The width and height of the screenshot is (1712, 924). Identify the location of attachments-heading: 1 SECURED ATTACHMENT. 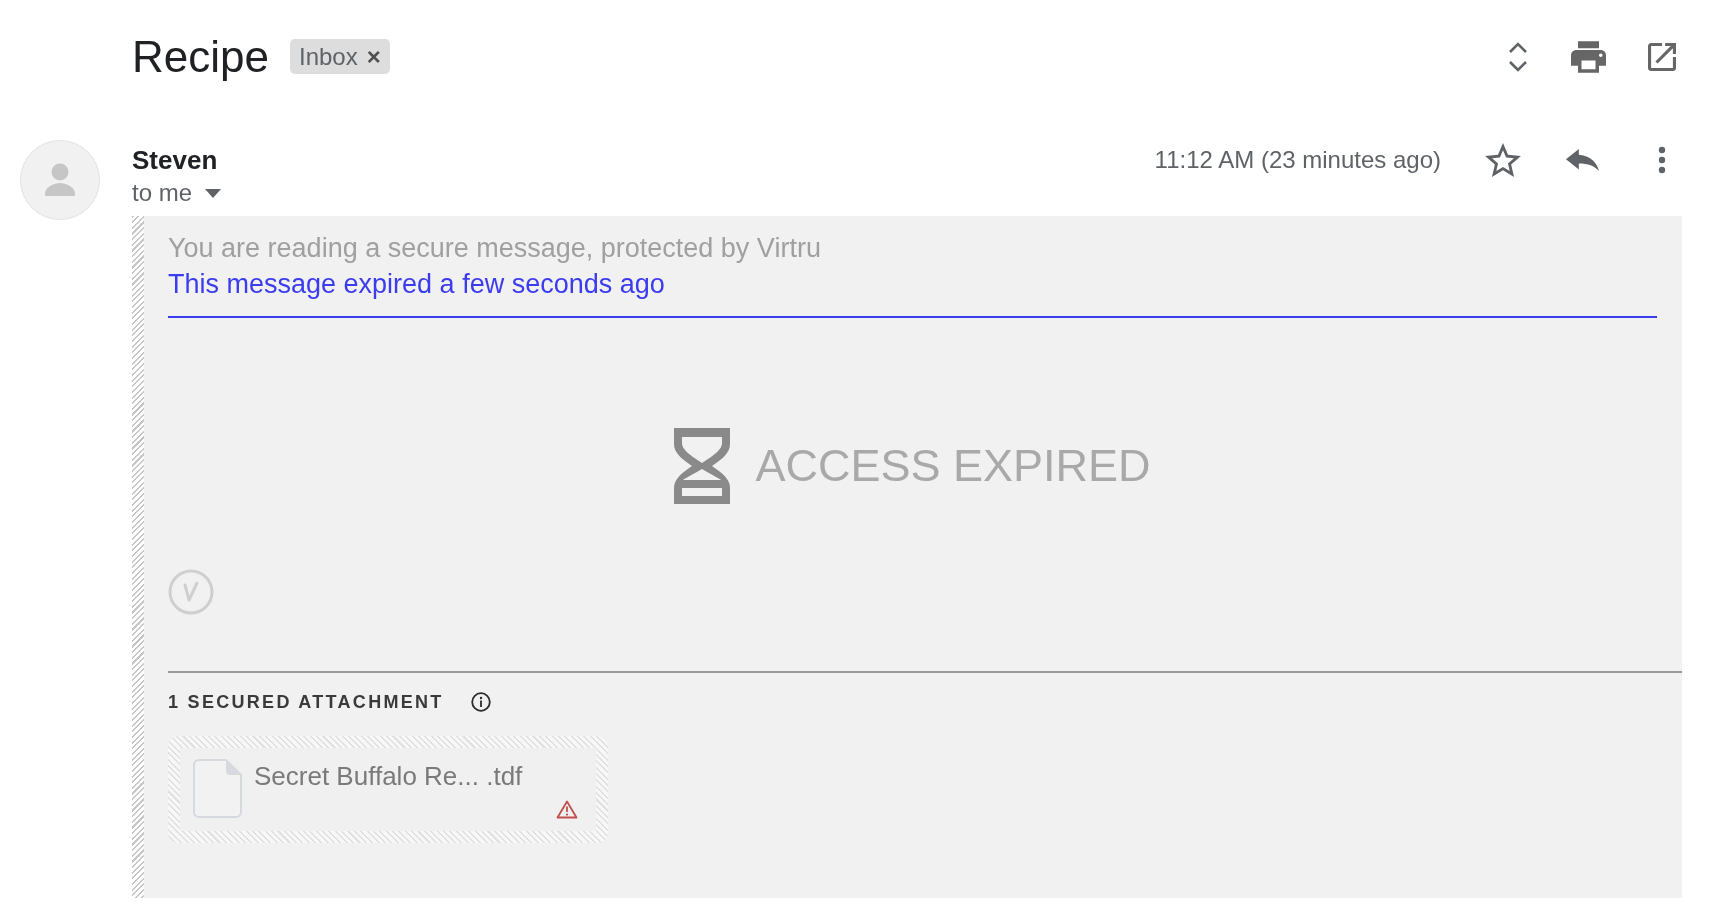
(306, 702).